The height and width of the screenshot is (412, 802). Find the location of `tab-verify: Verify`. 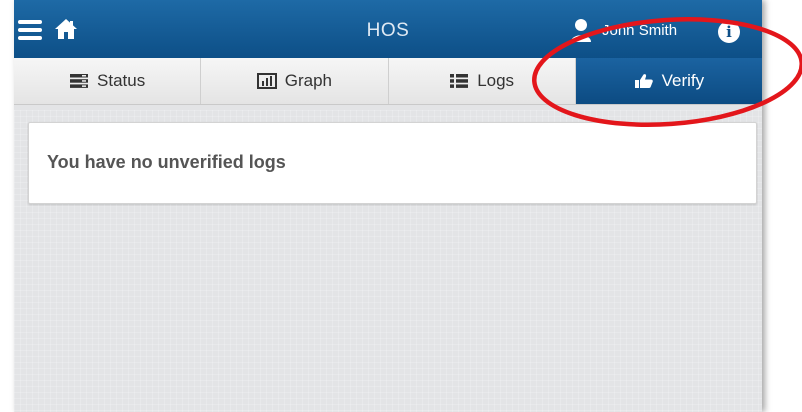

tab-verify: Verify is located at coordinates (668, 81).